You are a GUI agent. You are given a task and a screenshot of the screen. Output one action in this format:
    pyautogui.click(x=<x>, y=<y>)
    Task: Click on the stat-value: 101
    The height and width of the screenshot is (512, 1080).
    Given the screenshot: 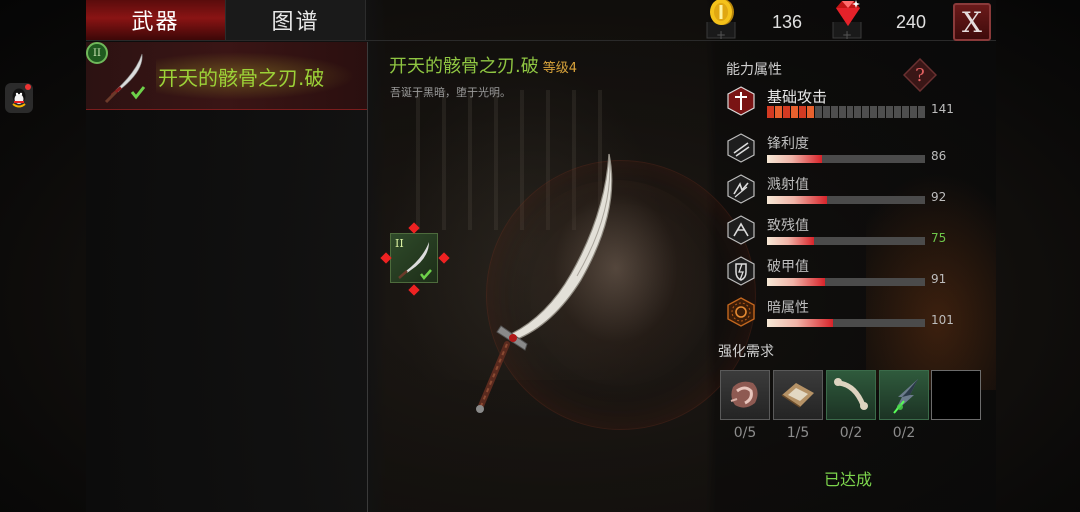 What is the action you would take?
    pyautogui.click(x=942, y=320)
    